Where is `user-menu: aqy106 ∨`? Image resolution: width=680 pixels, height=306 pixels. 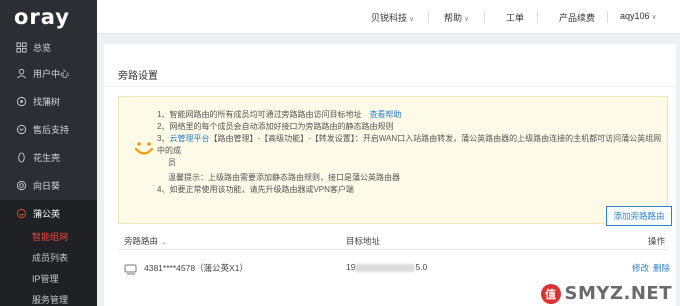
user-menu: aqy106 ∨ is located at coordinates (638, 16).